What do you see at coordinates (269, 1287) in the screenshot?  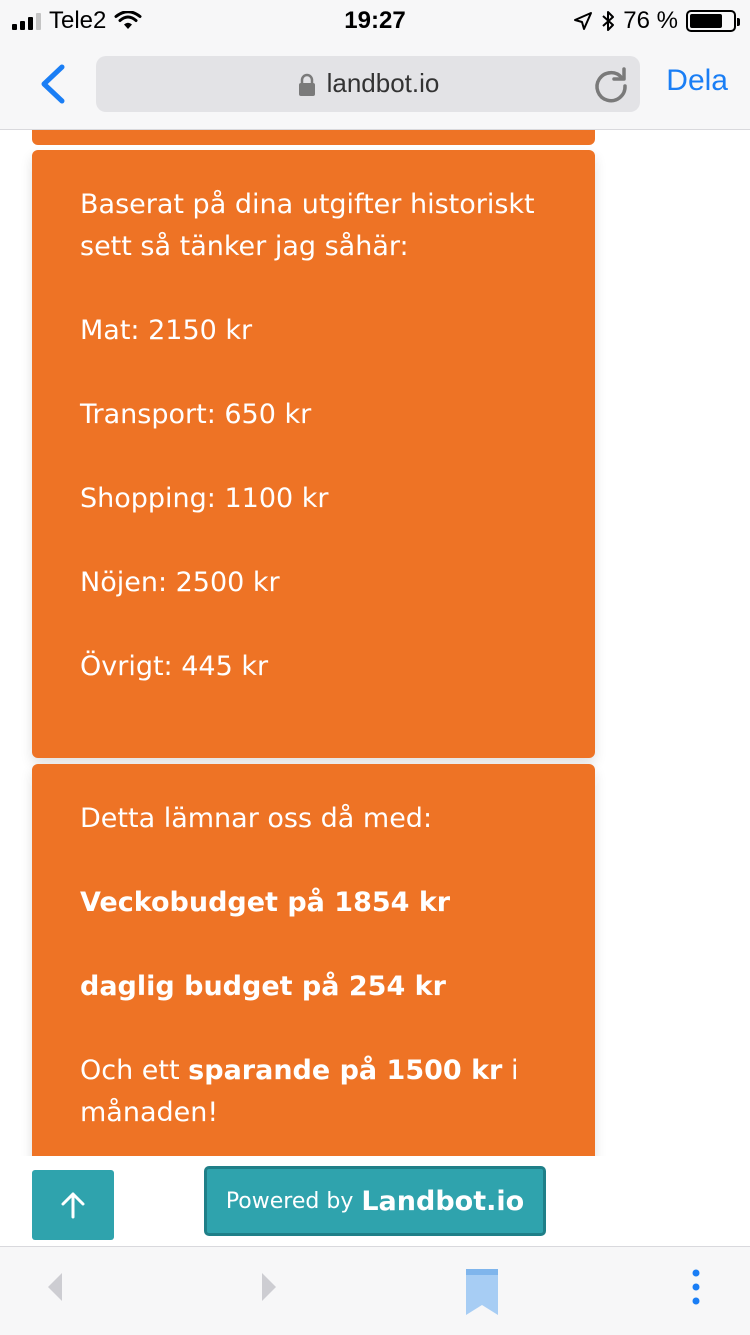 I see `forward-arrow-icon` at bounding box center [269, 1287].